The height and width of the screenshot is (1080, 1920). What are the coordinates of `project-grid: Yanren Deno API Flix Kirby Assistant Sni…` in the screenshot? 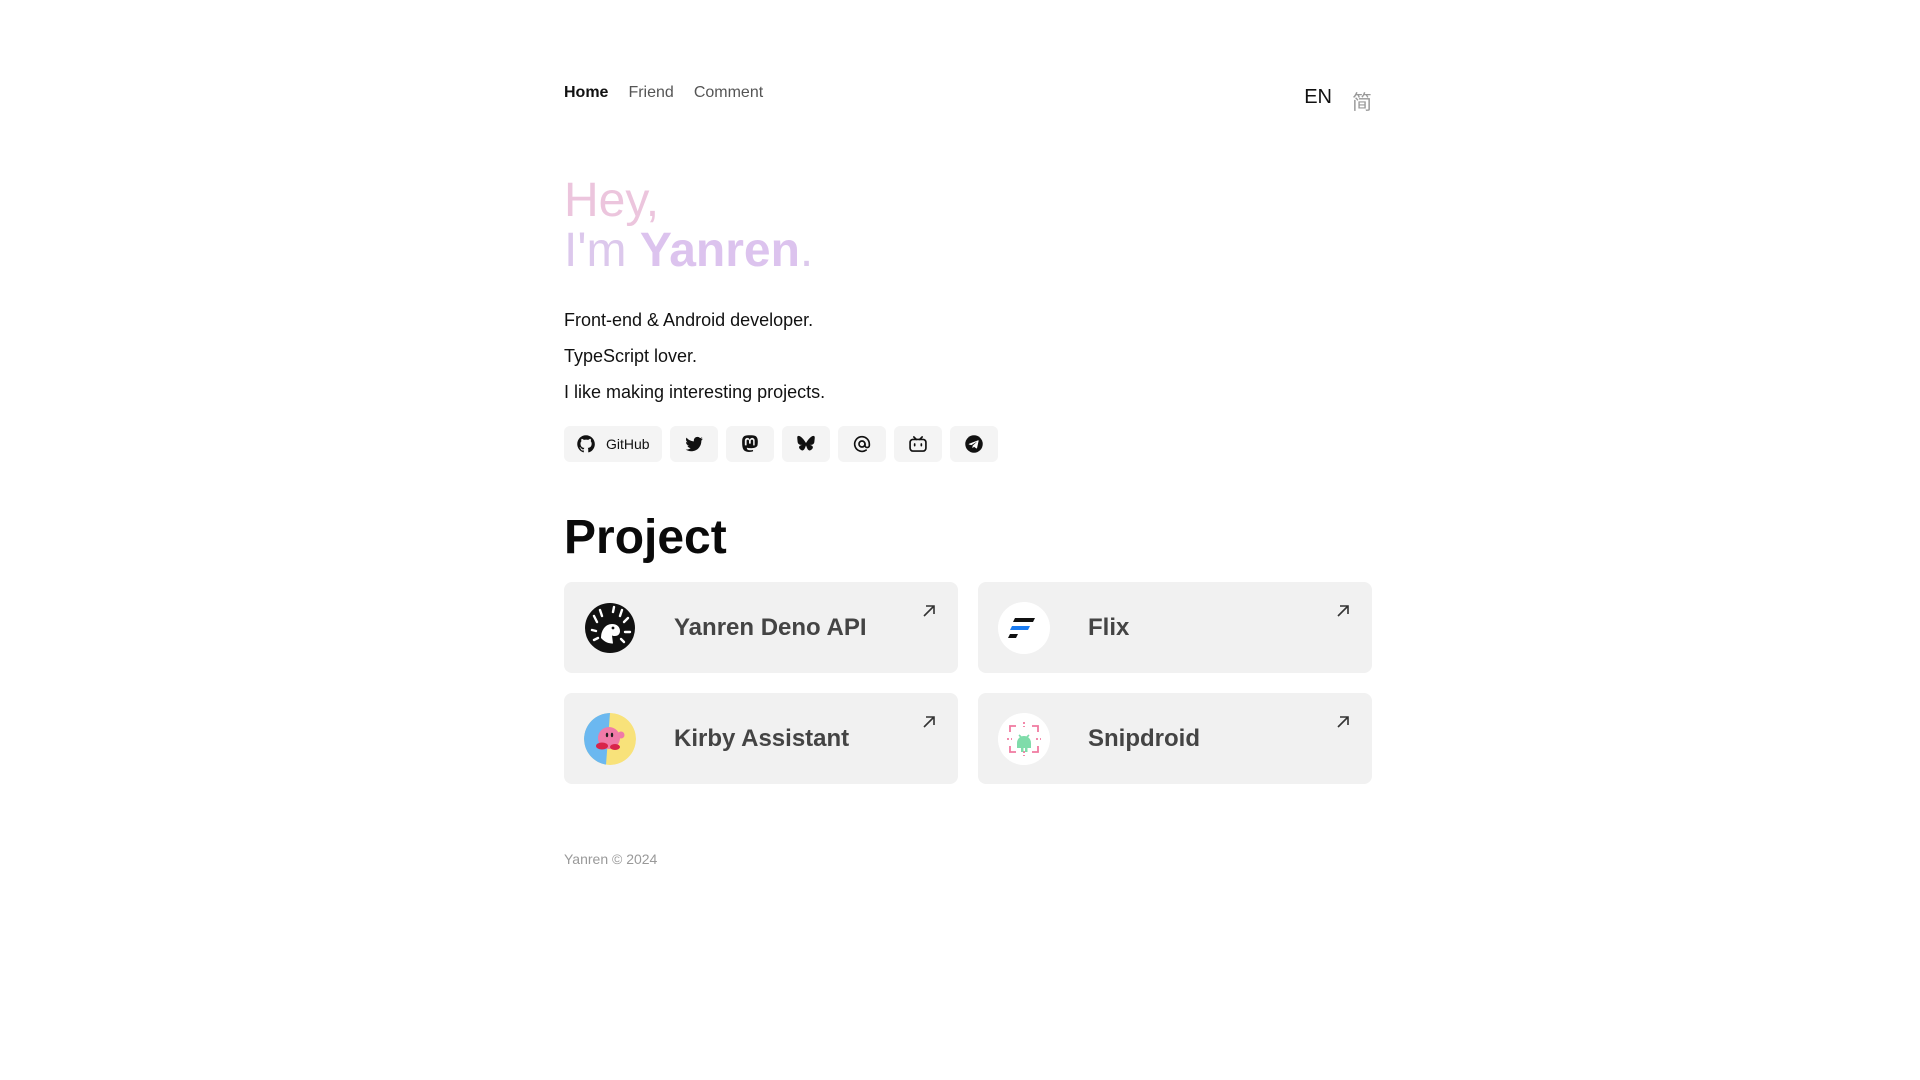 It's located at (968, 683).